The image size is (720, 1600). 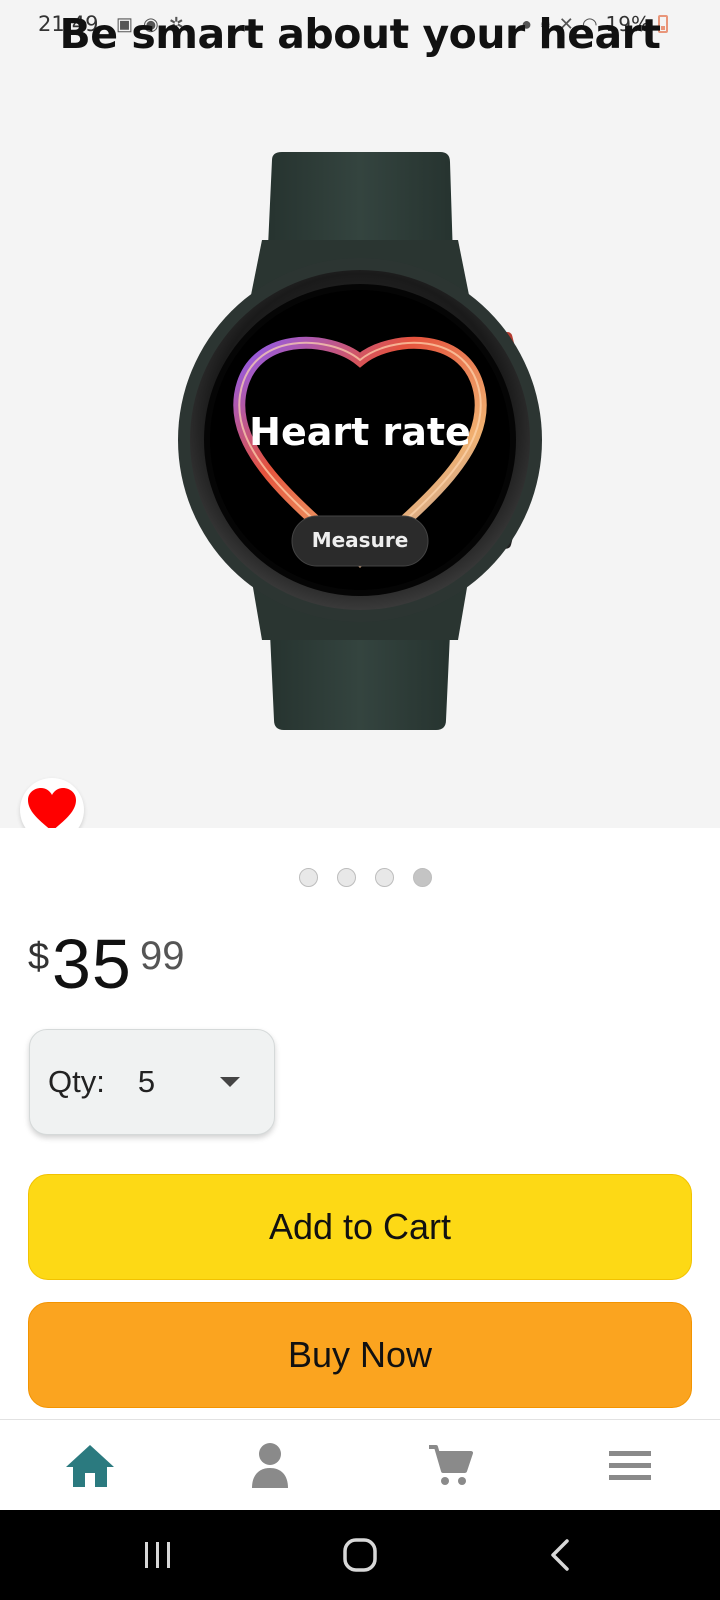 I want to click on caret-down-icon, so click(x=230, y=1082).